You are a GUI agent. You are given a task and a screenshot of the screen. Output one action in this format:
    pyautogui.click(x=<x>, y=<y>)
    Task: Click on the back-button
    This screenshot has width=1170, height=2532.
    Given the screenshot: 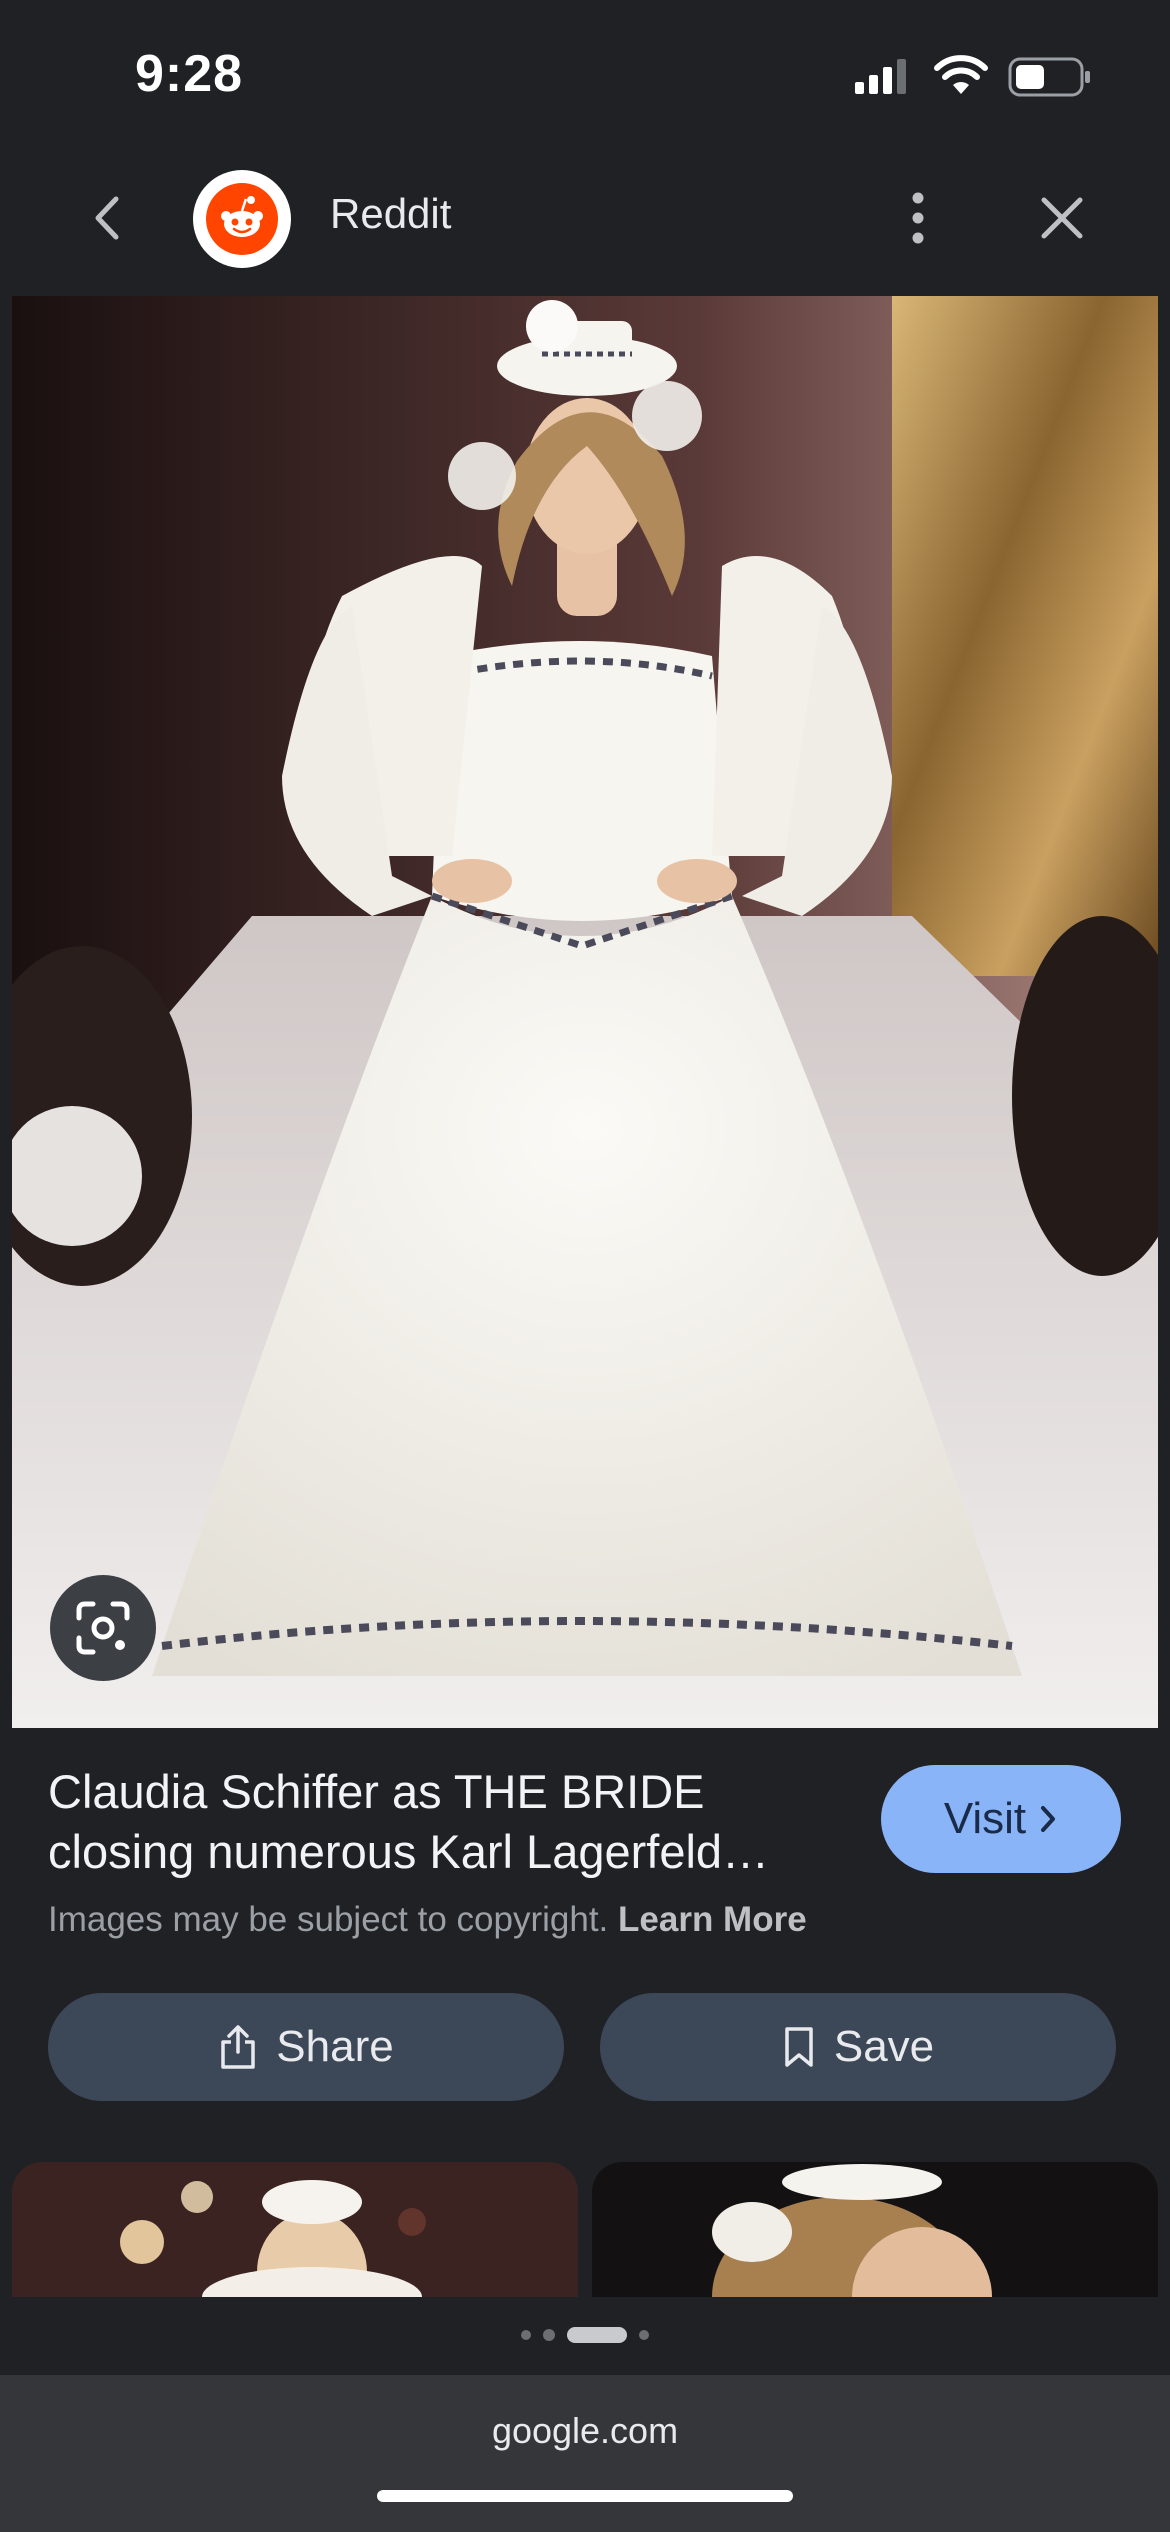 What is the action you would take?
    pyautogui.click(x=108, y=218)
    